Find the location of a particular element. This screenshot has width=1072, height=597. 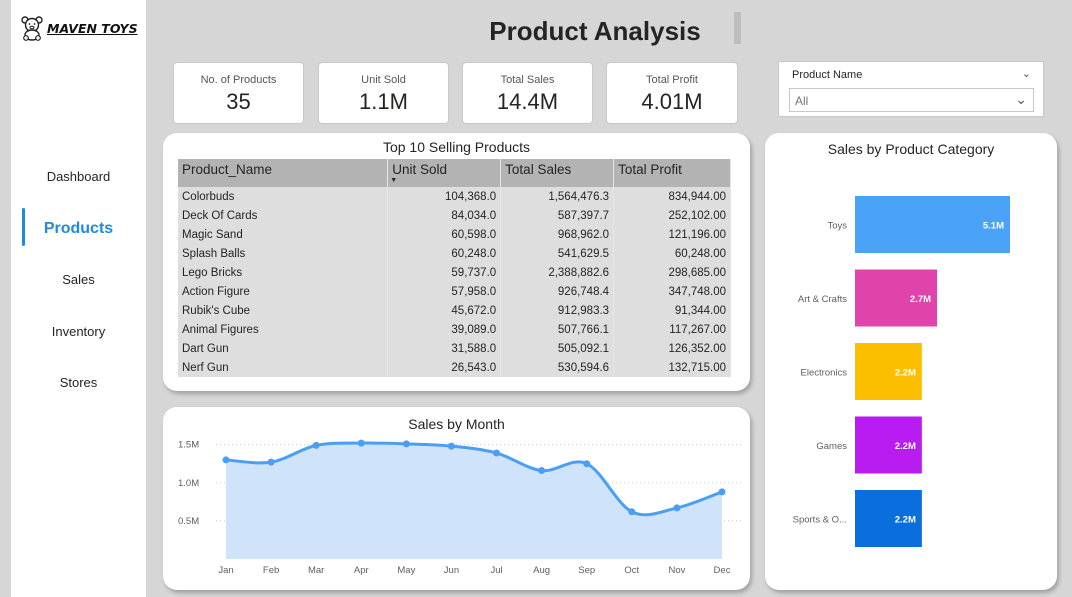

table-row: Deck Of Cards 84,034.0 587,397.7 252,102.00 is located at coordinates (454, 215).